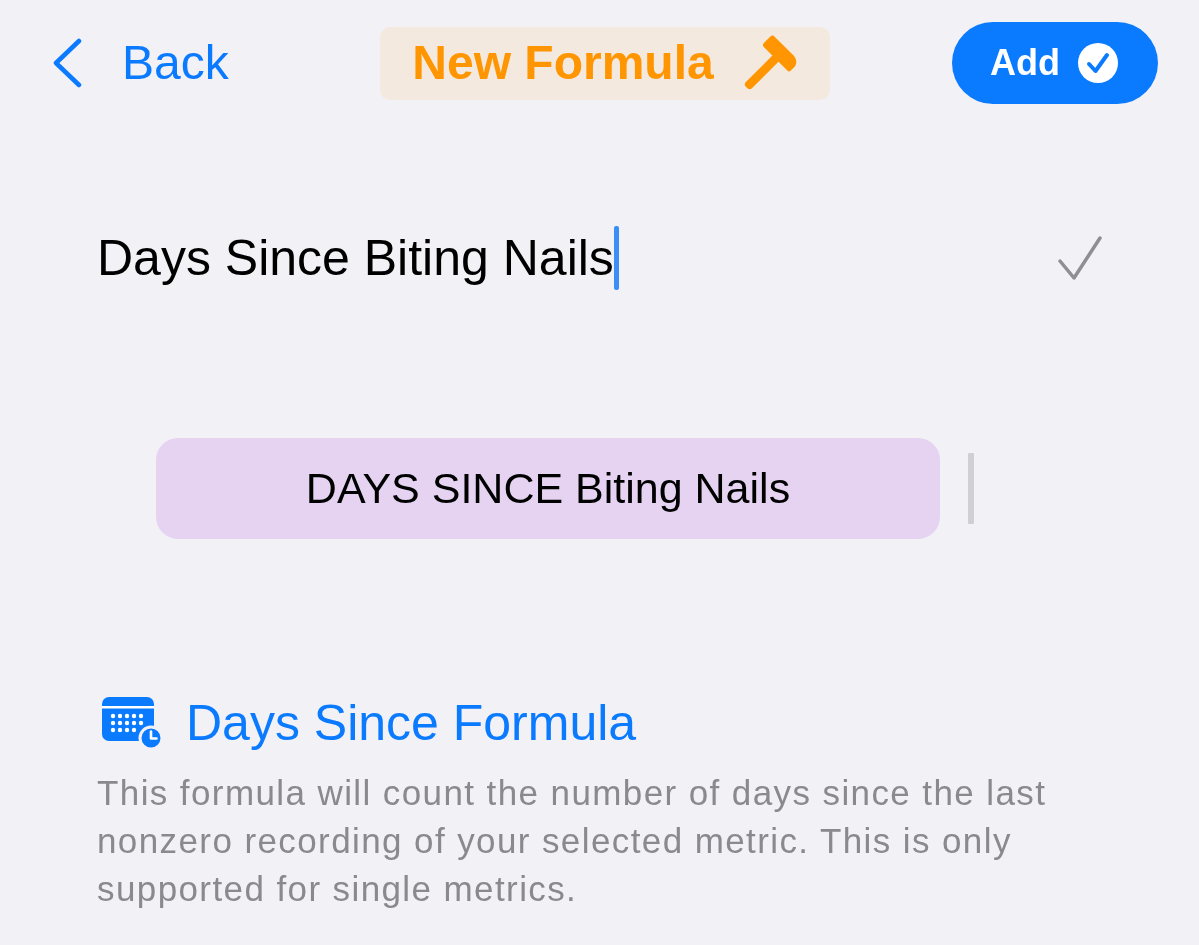  Describe the element at coordinates (133, 724) in the screenshot. I see `calendar-clock-icon` at that location.